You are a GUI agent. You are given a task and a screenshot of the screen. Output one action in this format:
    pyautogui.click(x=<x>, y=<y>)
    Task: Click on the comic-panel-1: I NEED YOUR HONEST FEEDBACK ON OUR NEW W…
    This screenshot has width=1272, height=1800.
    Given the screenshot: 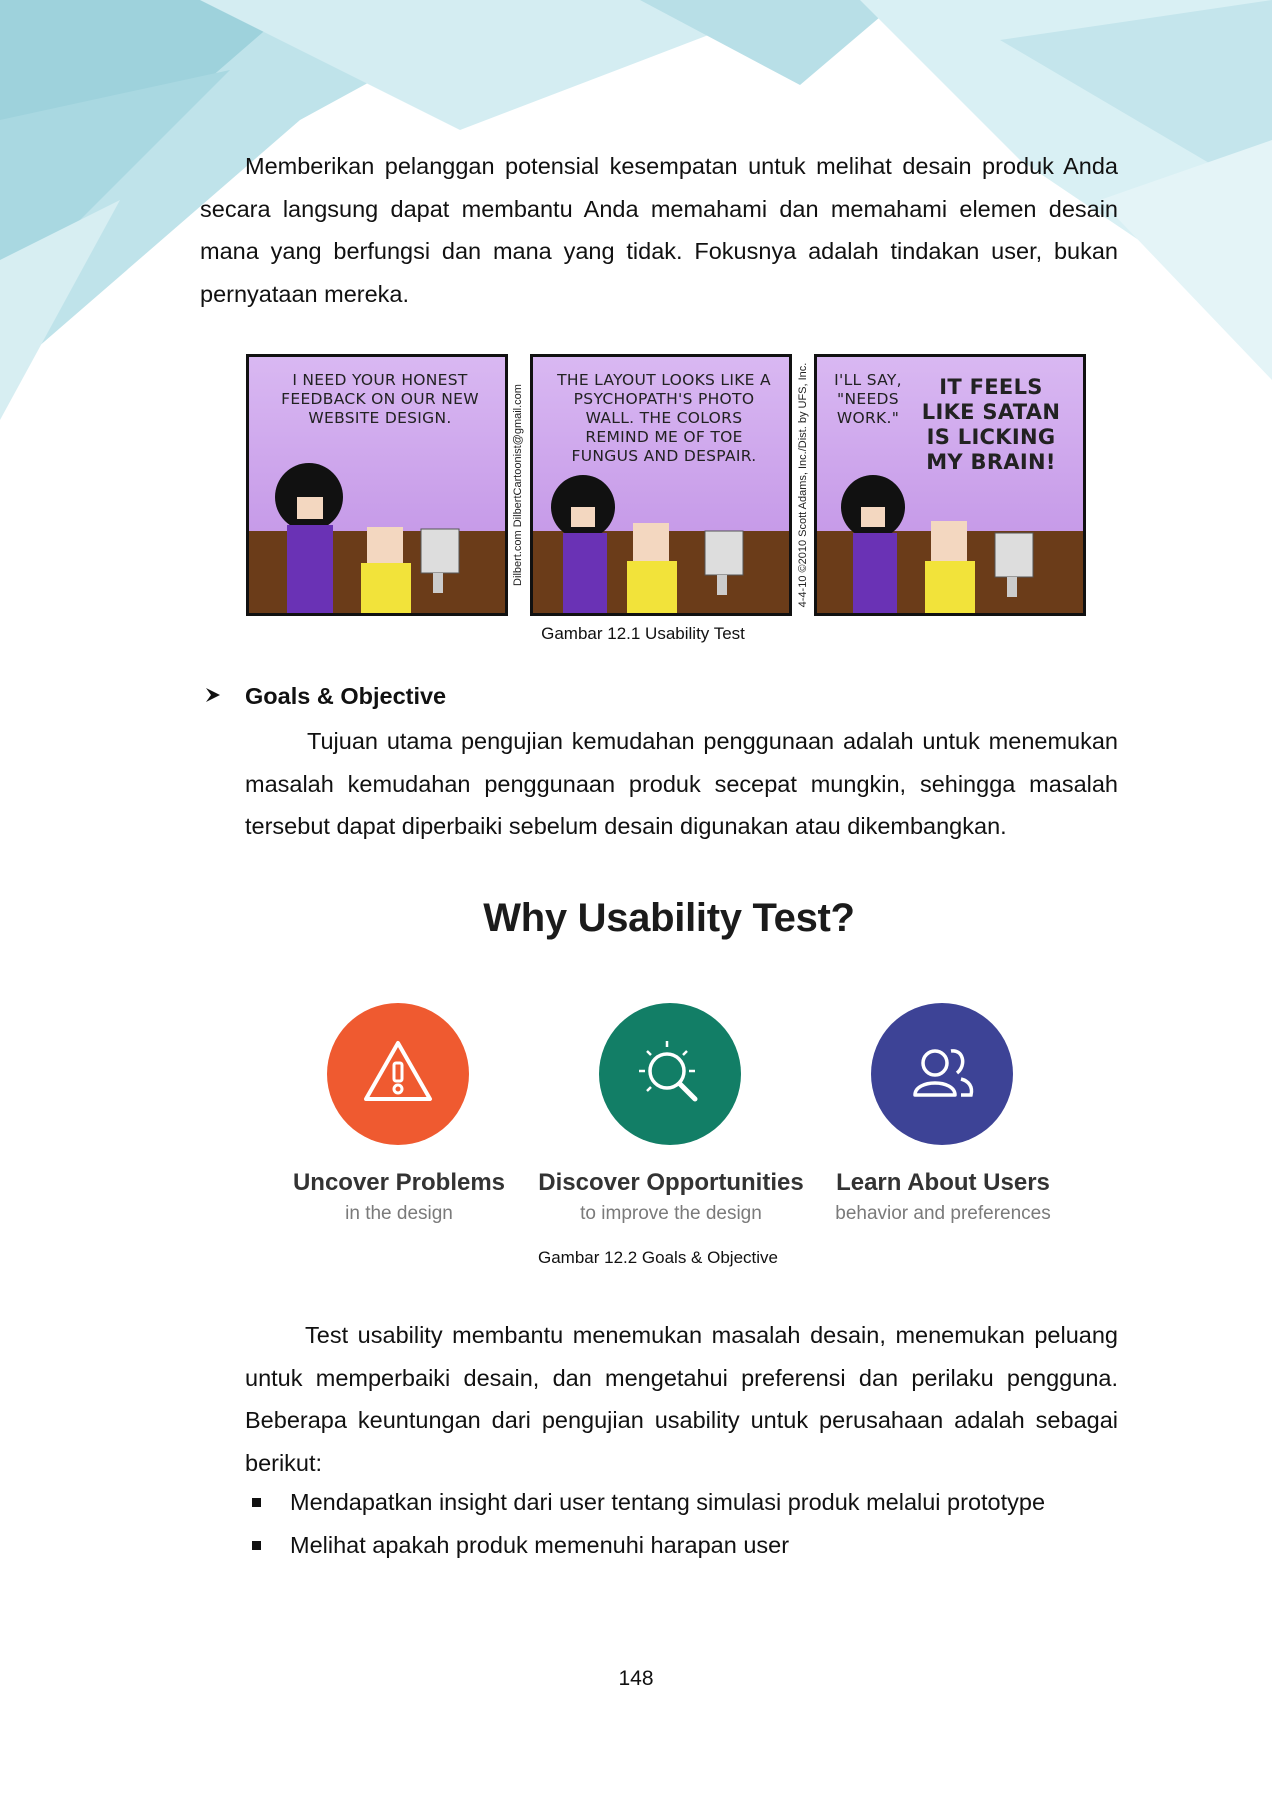 What is the action you would take?
    pyautogui.click(x=377, y=485)
    